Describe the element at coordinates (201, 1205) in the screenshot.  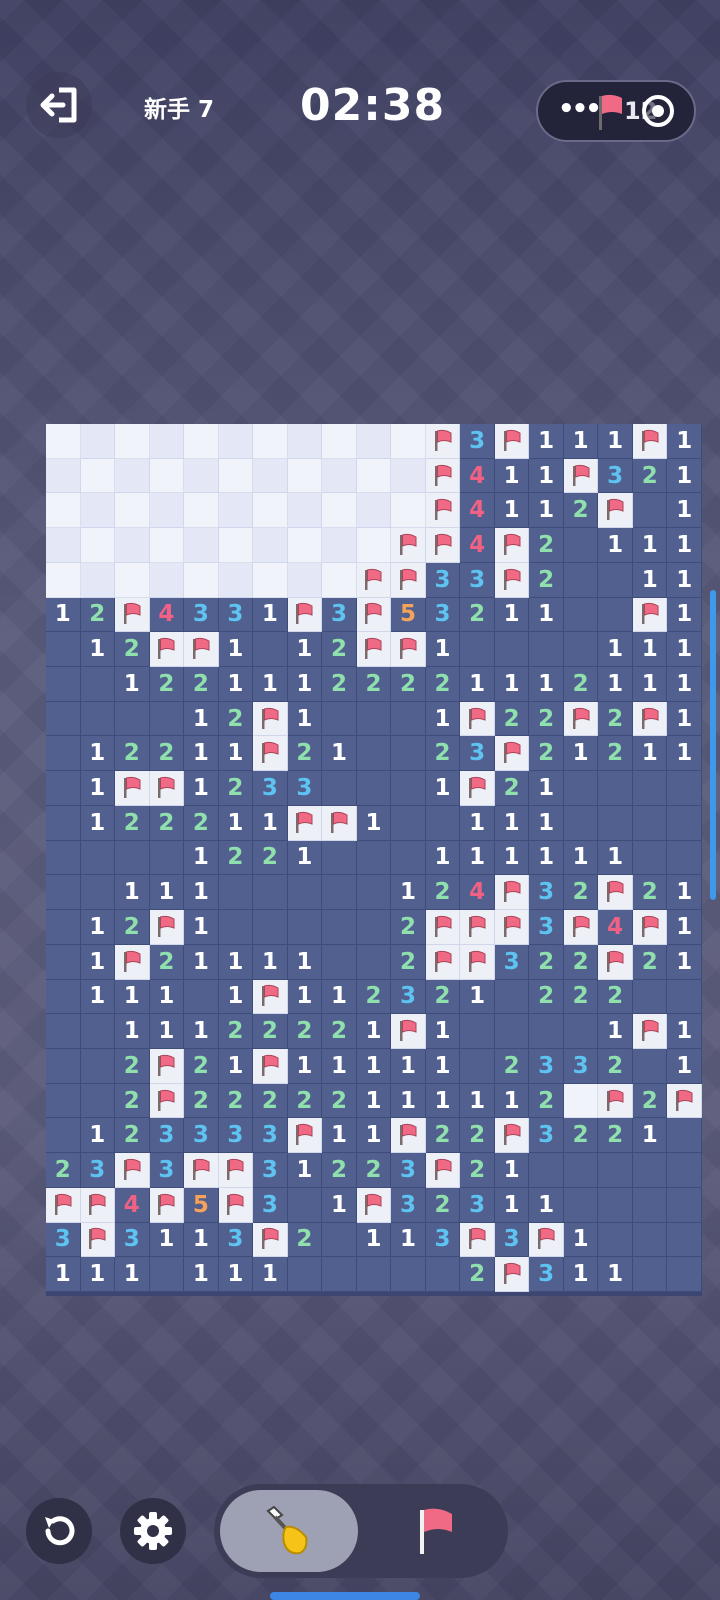
I see `number-cell: 5` at that location.